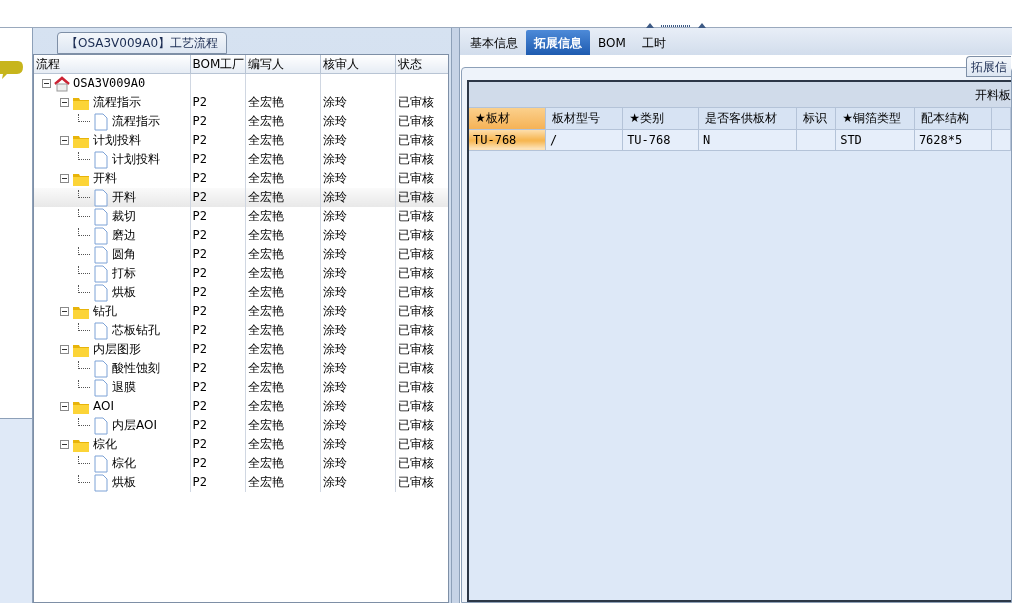 The image size is (1012, 603). What do you see at coordinates (134, 425) in the screenshot?
I see `tree-item-label: 内层AOI` at bounding box center [134, 425].